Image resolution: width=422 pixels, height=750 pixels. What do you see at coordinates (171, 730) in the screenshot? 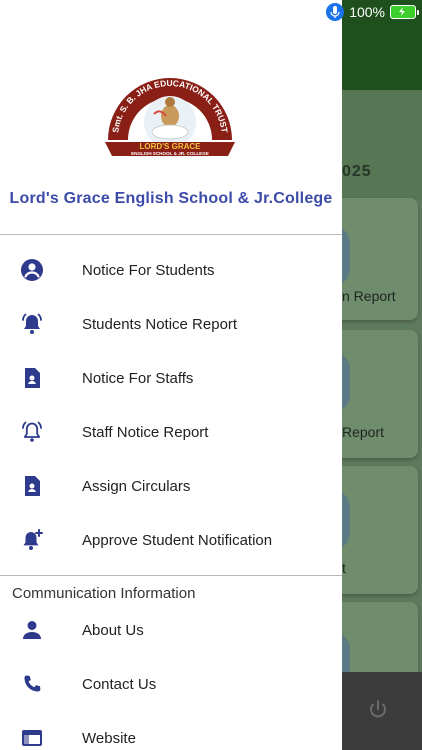
I see `menu-item-website: Website` at bounding box center [171, 730].